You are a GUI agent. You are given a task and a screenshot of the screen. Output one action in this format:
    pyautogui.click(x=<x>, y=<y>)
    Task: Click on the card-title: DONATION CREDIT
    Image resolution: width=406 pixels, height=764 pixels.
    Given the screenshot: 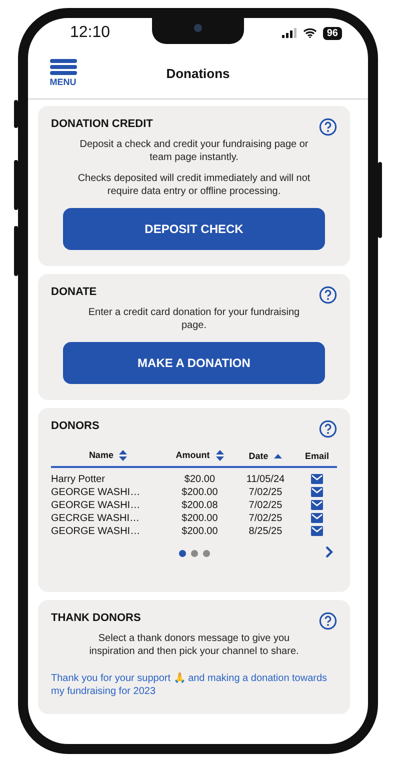 What is the action you would take?
    pyautogui.click(x=102, y=124)
    